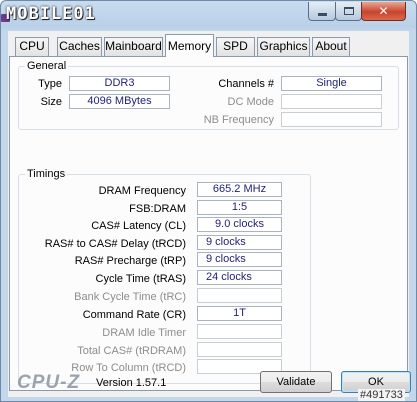 This screenshot has width=417, height=402. I want to click on fsb-dram-value: 1:5, so click(239, 207).